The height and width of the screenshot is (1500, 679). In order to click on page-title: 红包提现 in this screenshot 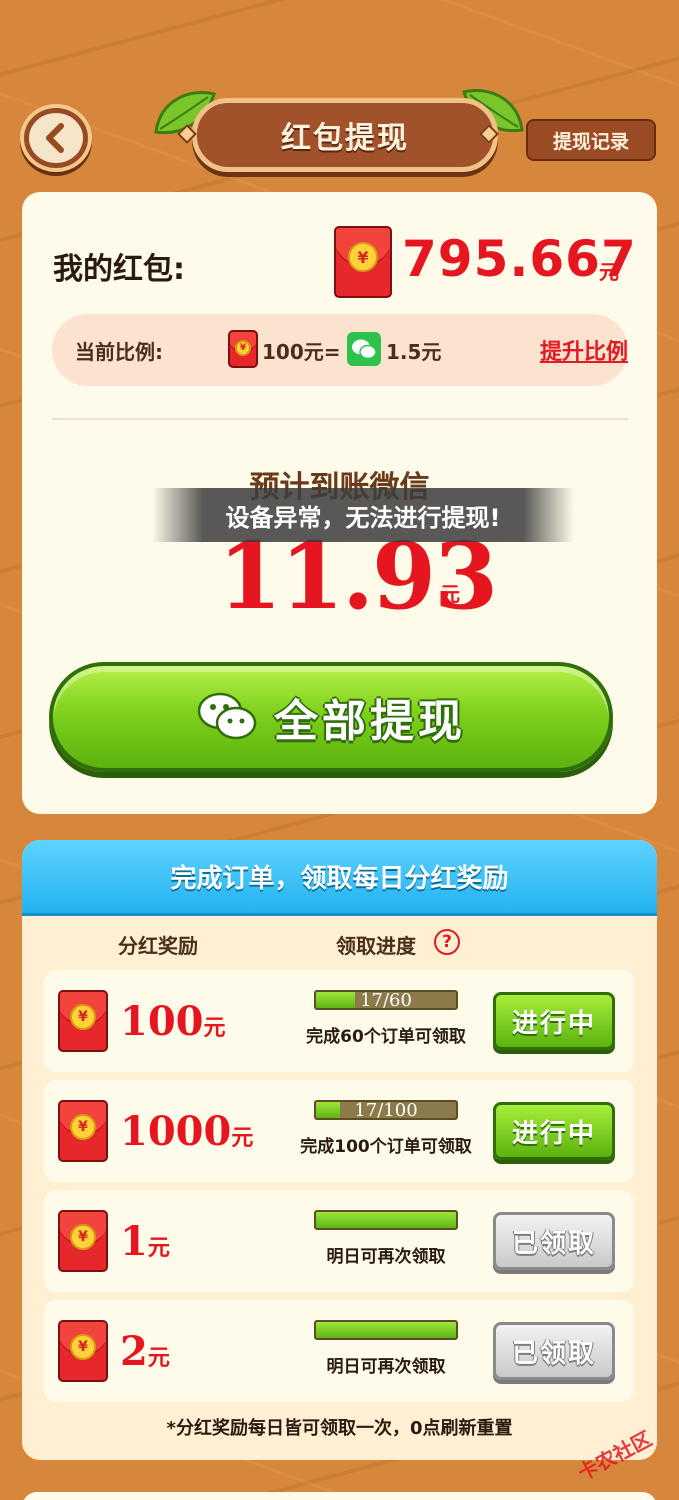, I will do `click(345, 138)`.